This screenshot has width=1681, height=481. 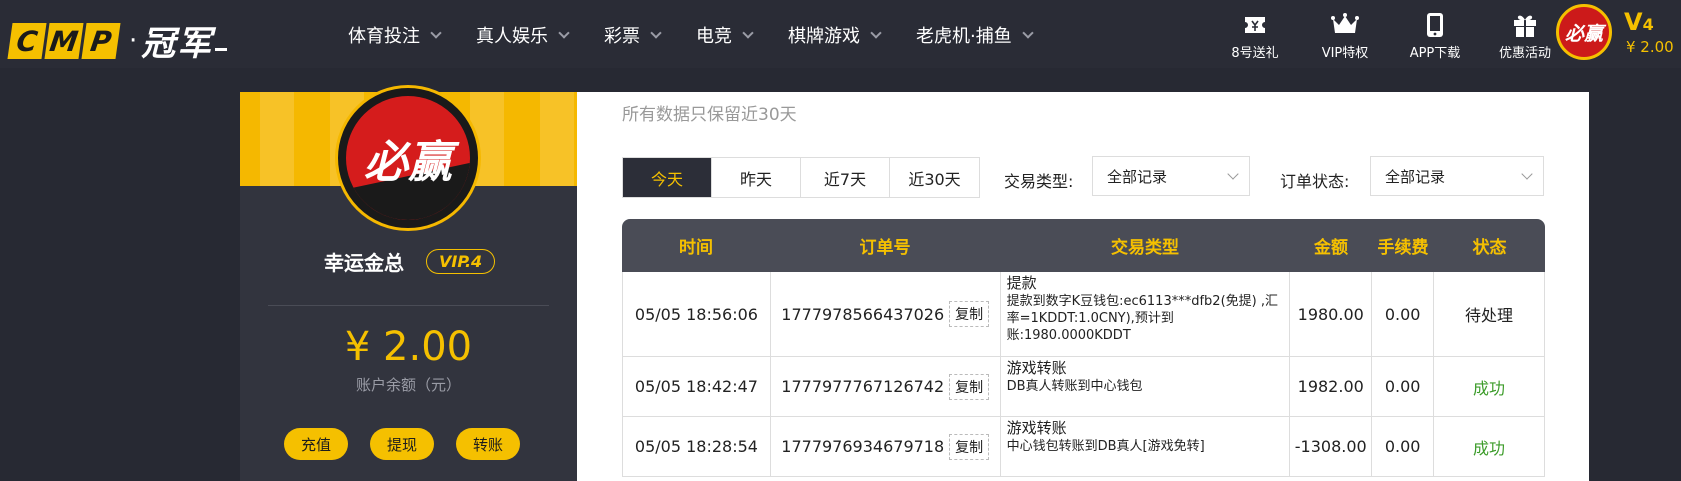 What do you see at coordinates (885, 248) in the screenshot?
I see `column-header: 订单号` at bounding box center [885, 248].